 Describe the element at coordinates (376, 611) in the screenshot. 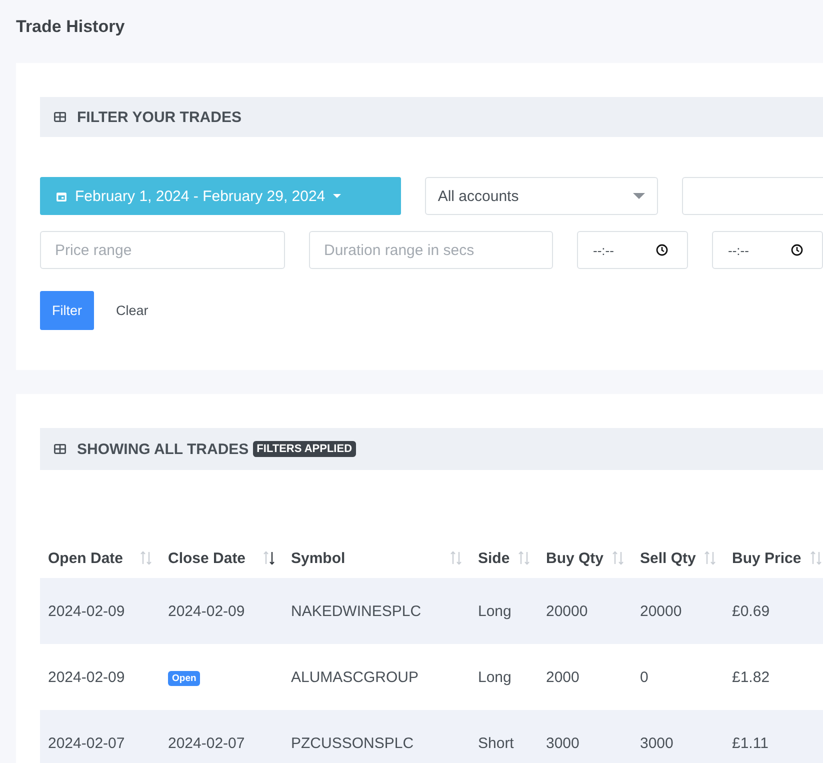

I see `table-cell: NAKEDWINESPLC` at that location.